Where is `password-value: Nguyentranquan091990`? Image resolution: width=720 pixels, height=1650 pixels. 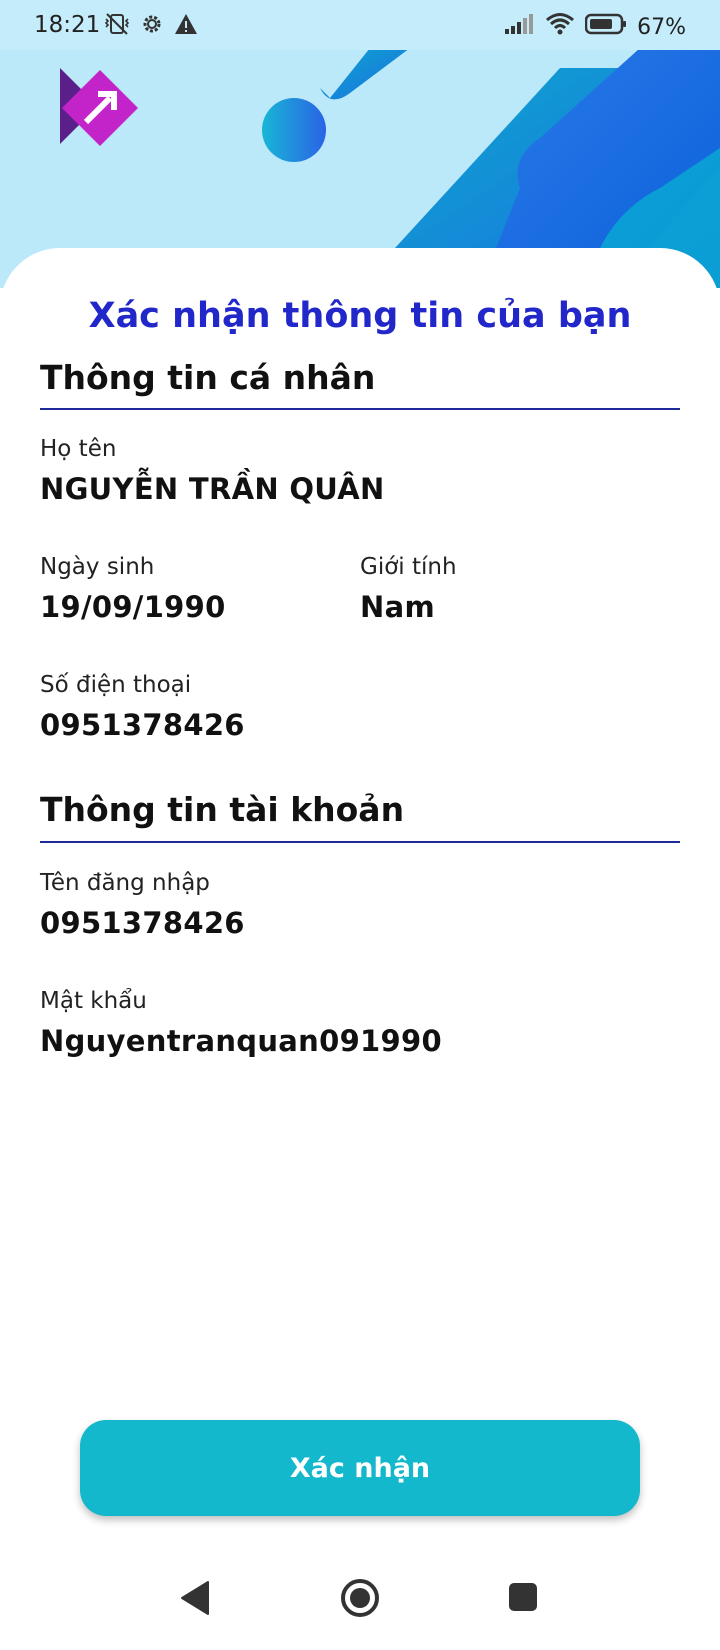 password-value: Nguyentranquan091990 is located at coordinates (241, 1041).